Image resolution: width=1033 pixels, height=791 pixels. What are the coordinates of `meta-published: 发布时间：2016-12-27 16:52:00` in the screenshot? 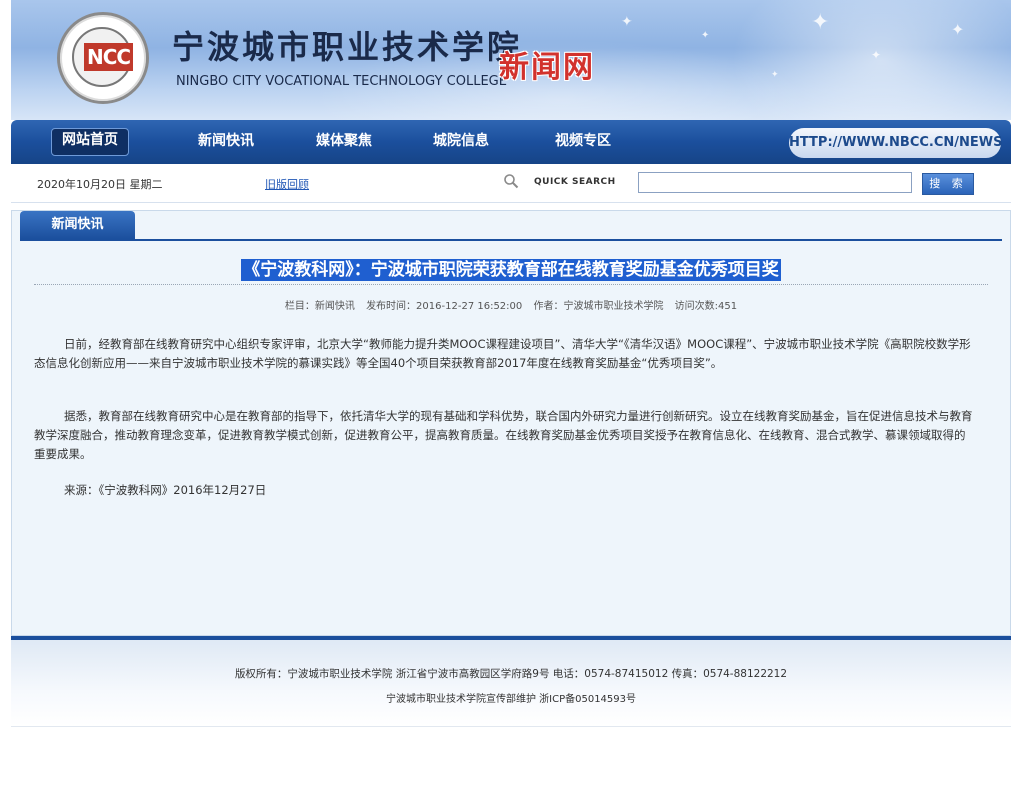 It's located at (444, 306).